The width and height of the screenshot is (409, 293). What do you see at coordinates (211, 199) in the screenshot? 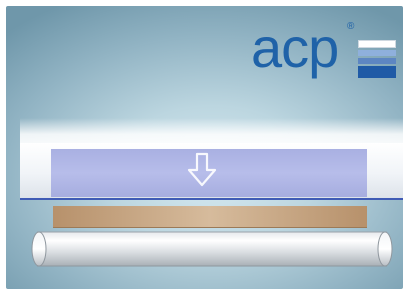
I see `press-contact-line` at bounding box center [211, 199].